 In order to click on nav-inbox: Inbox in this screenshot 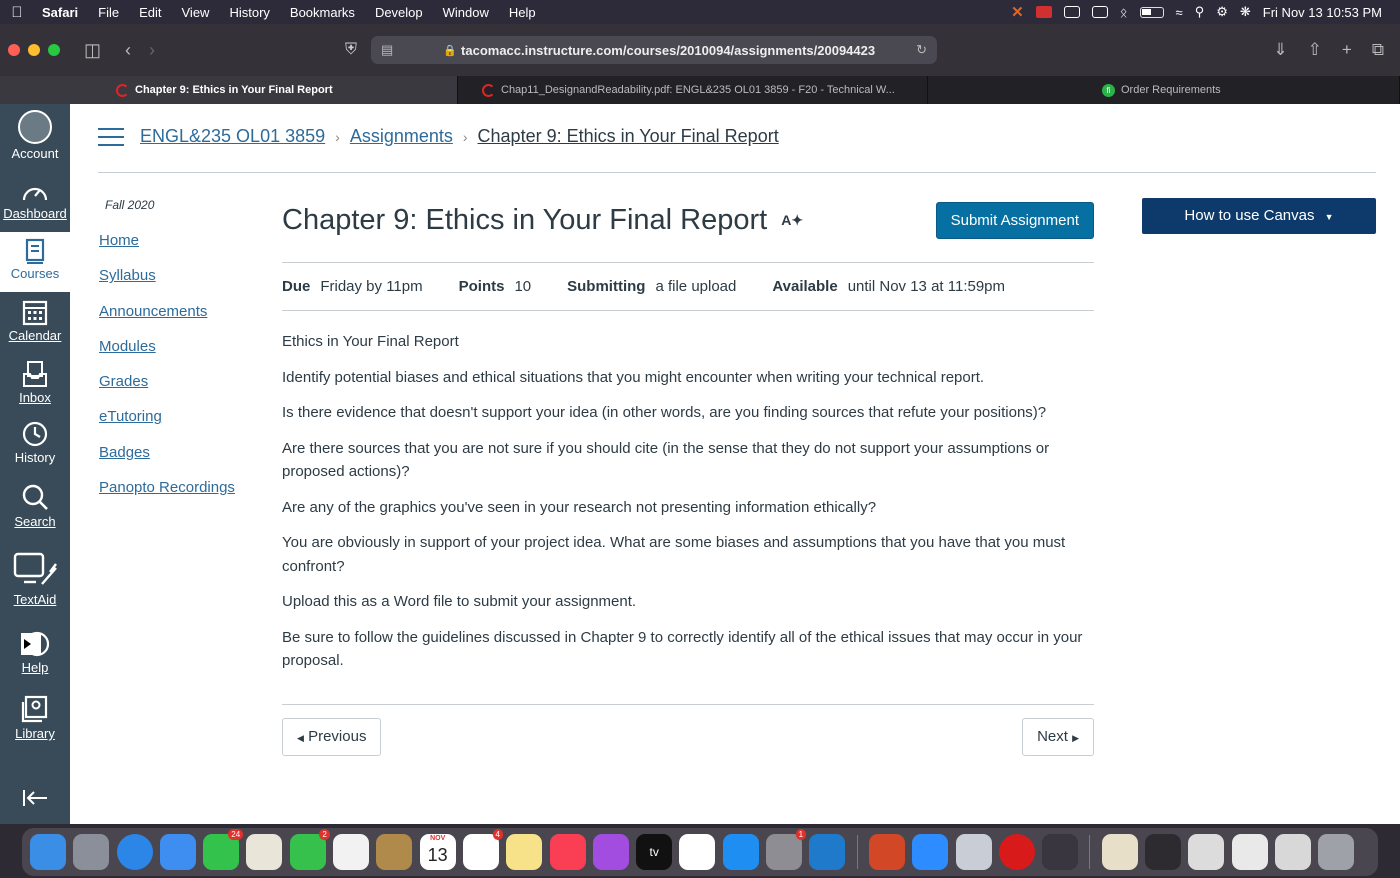, I will do `click(35, 382)`.